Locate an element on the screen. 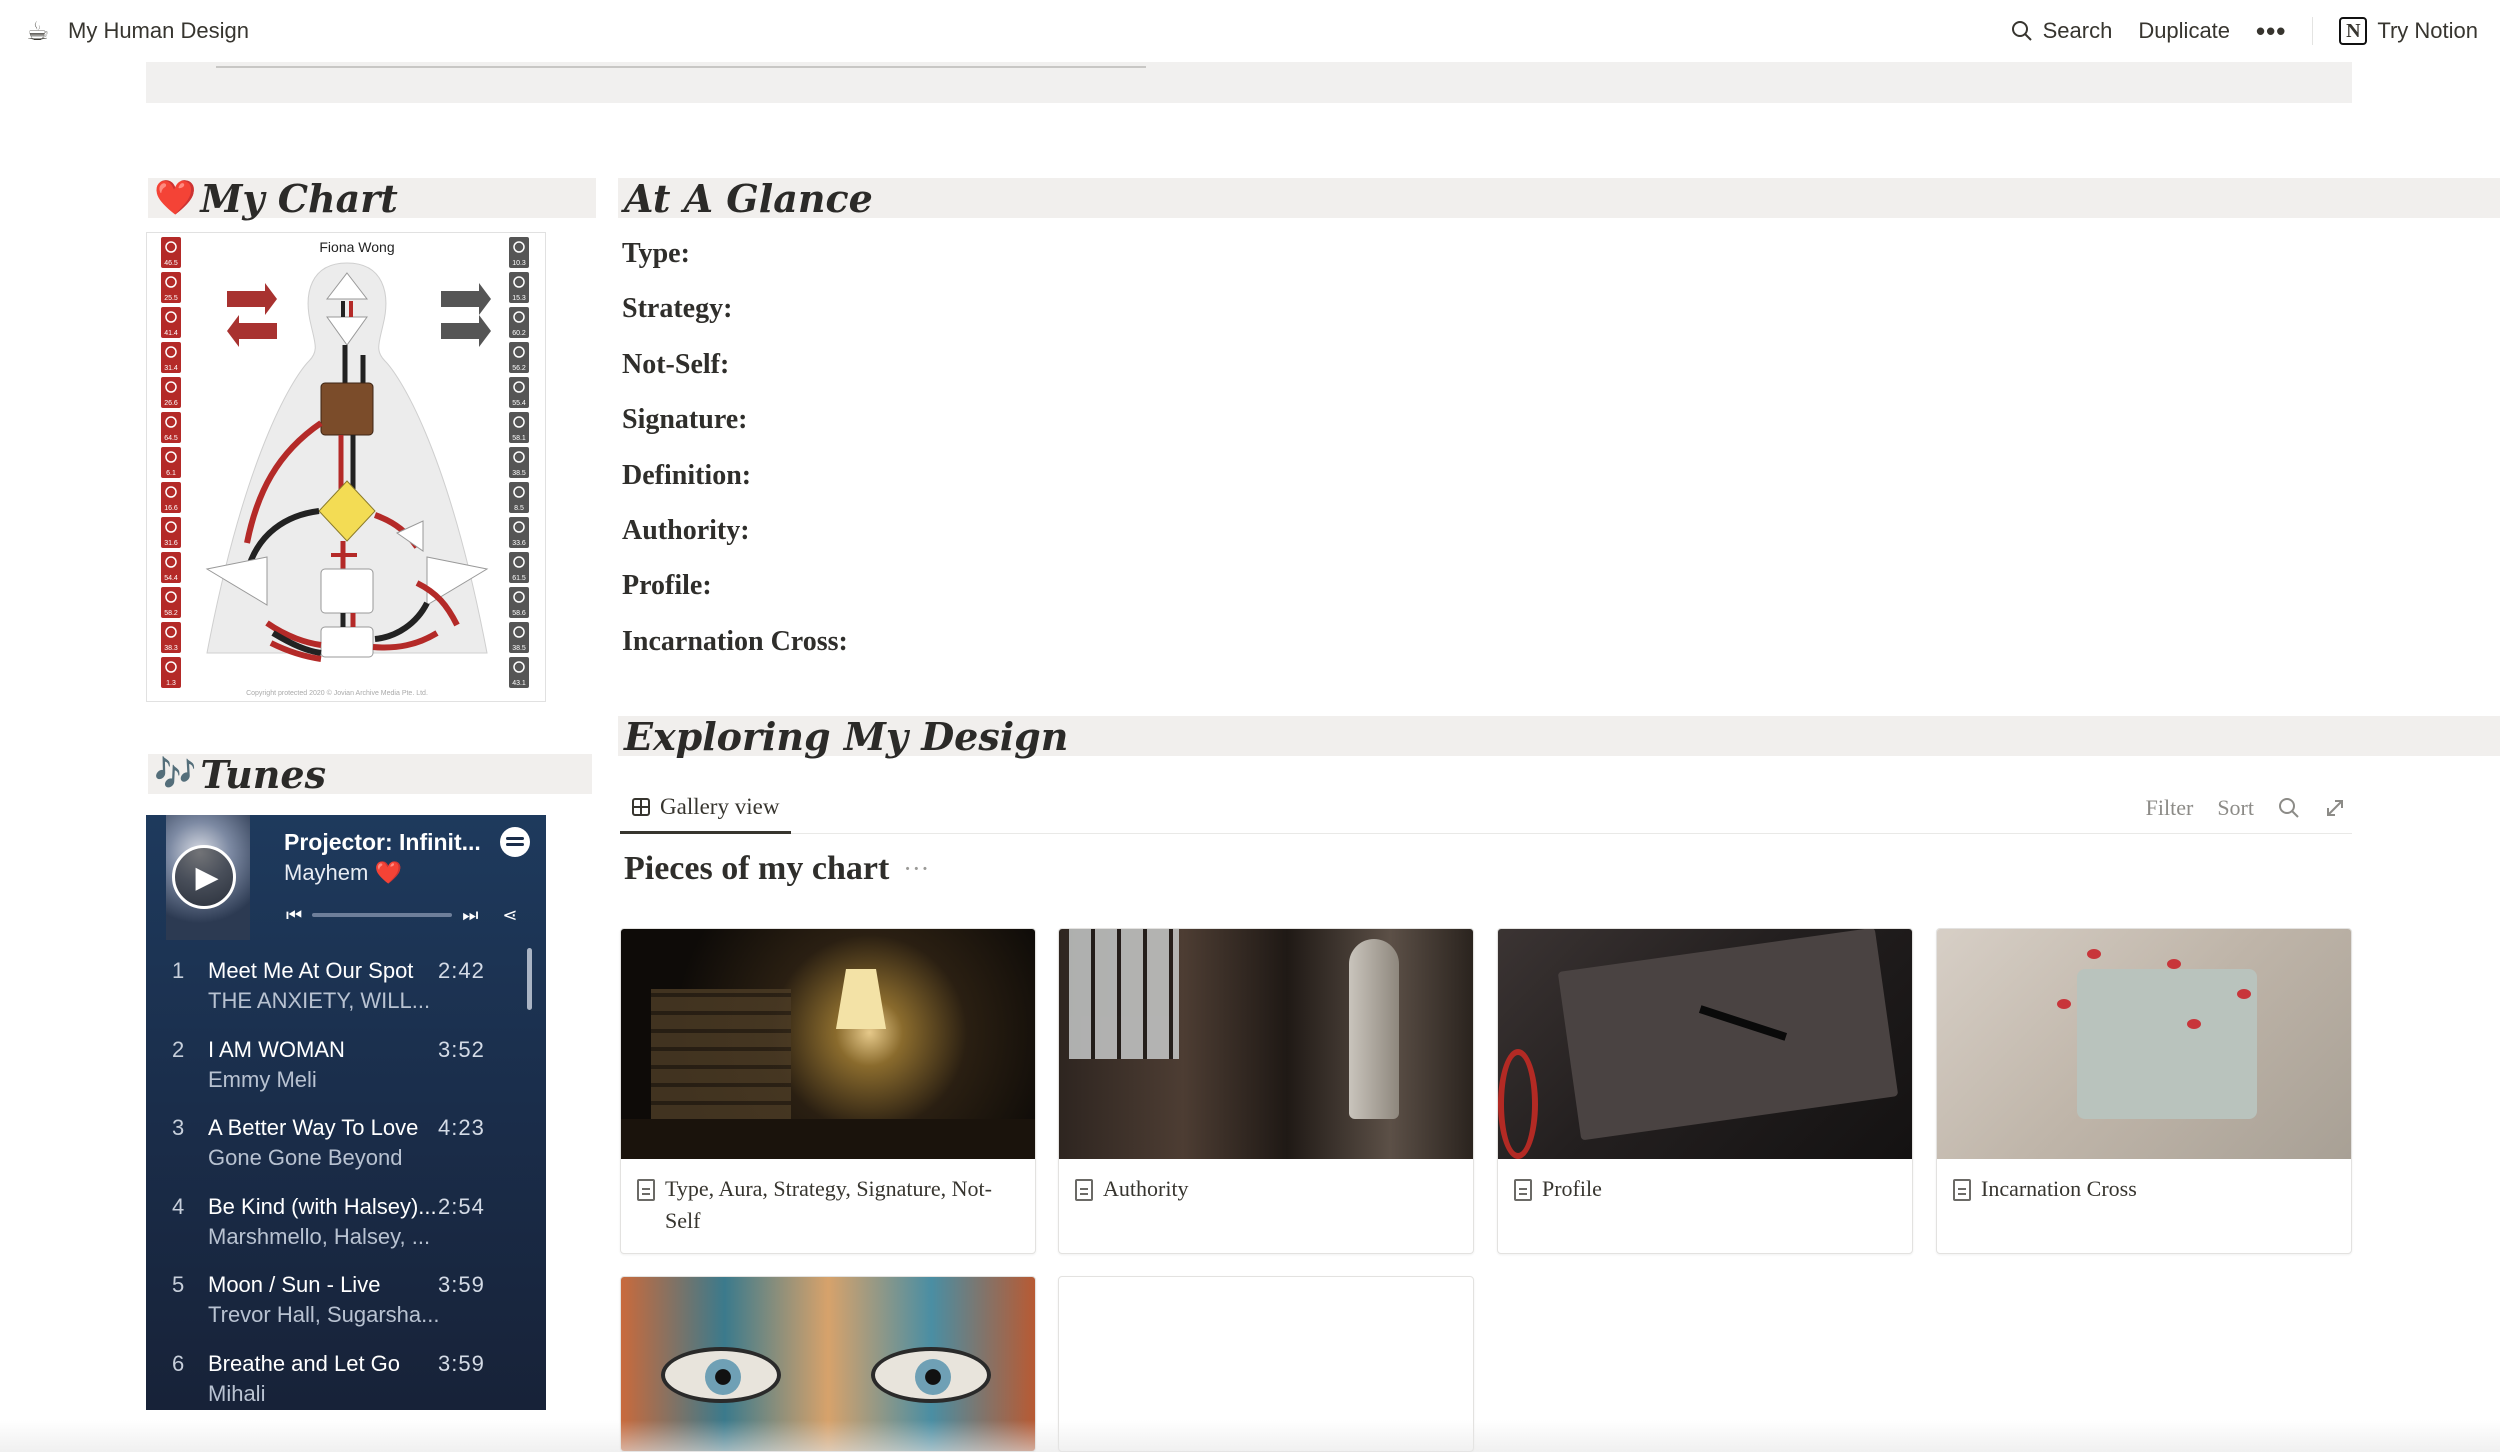 This screenshot has width=2500, height=1452. glance-profile: Profile: is located at coordinates (667, 586).